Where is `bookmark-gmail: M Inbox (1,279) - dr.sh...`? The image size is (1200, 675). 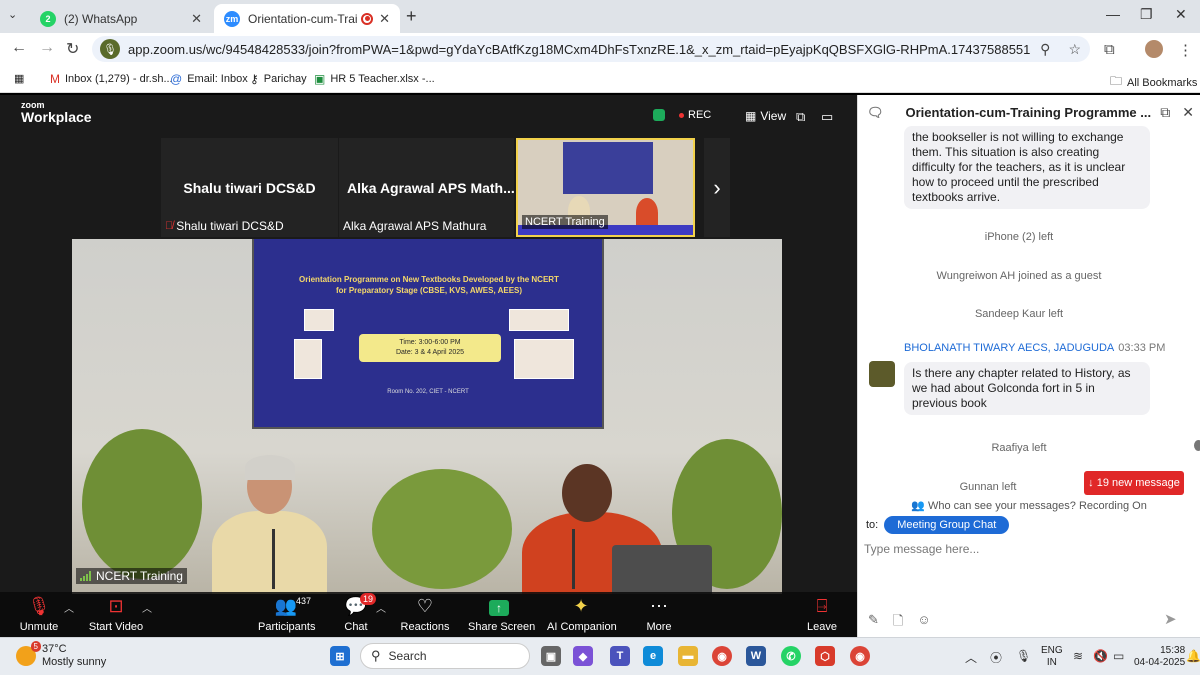
bookmark-gmail: M Inbox (1,279) - dr.sh... is located at coordinates (111, 79).